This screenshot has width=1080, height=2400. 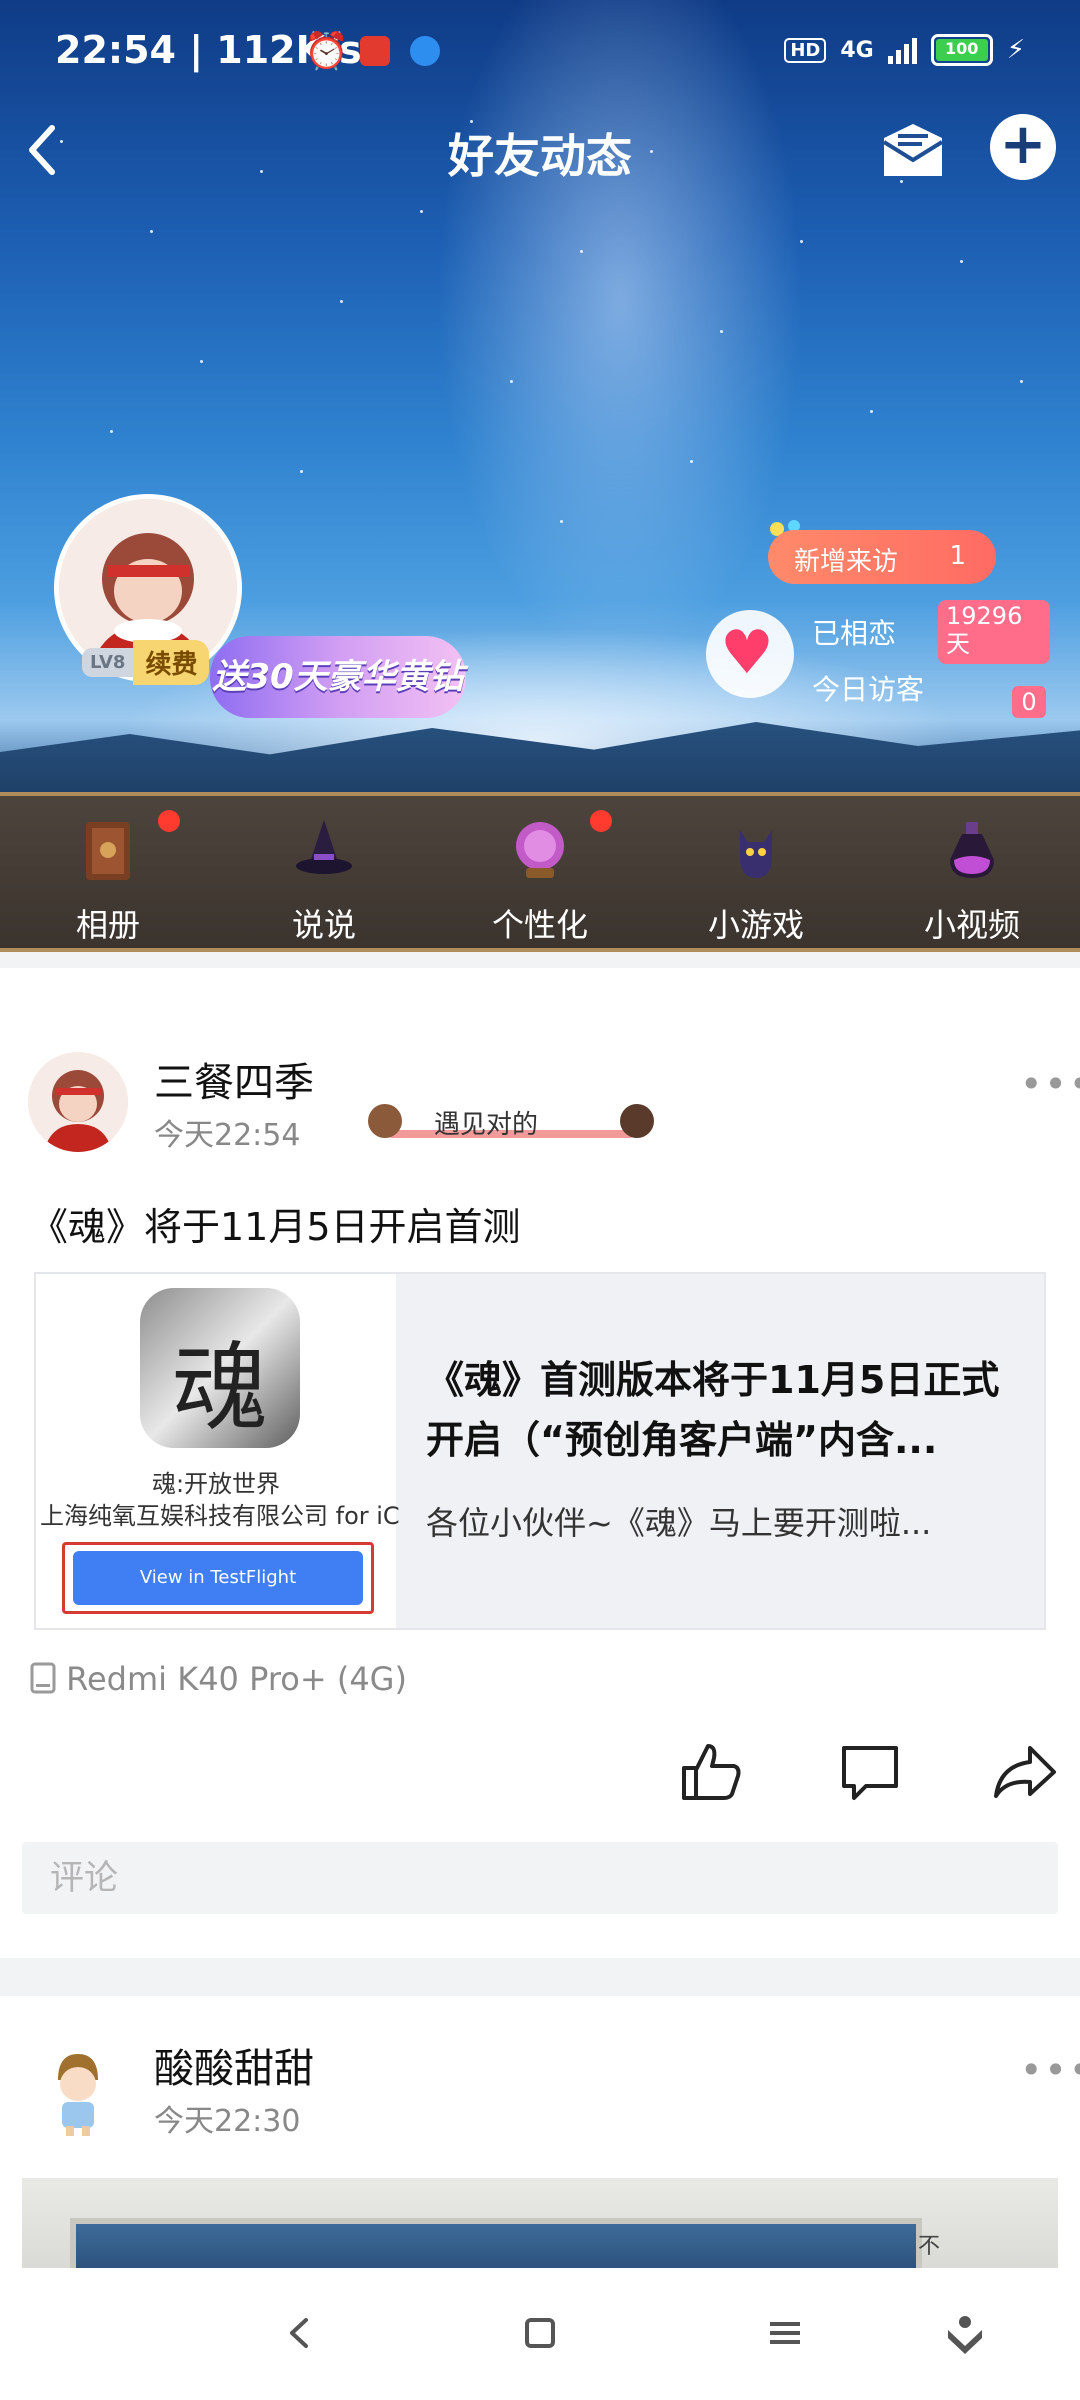 I want to click on plus-icon: +, so click(x=1023, y=144).